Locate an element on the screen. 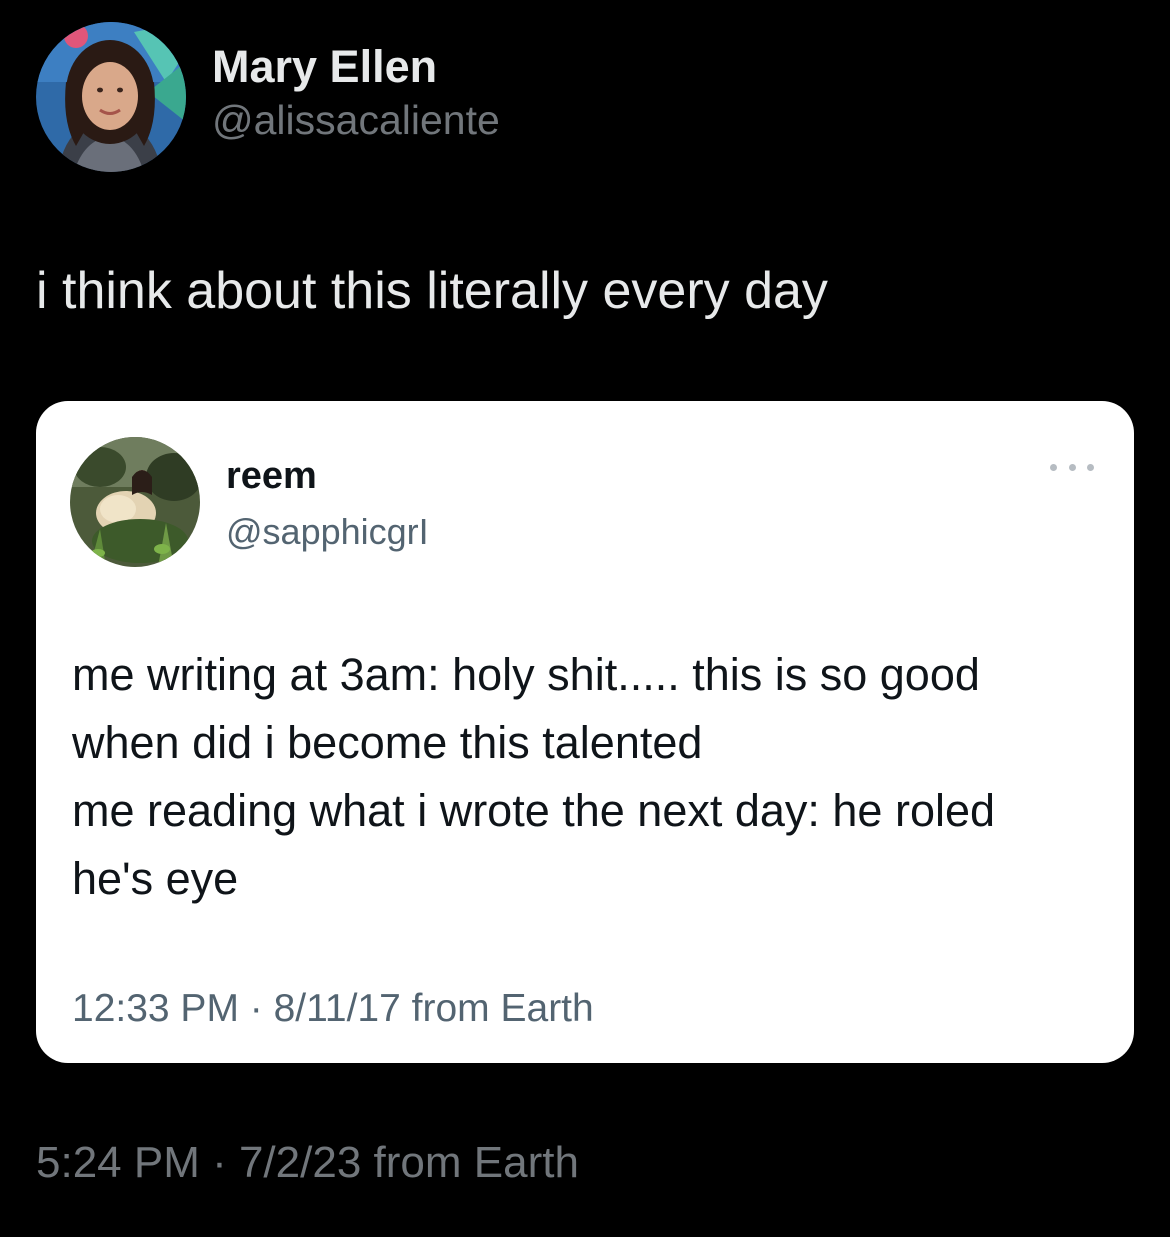 The width and height of the screenshot is (1170, 1237). quoted-avatar is located at coordinates (135, 502).